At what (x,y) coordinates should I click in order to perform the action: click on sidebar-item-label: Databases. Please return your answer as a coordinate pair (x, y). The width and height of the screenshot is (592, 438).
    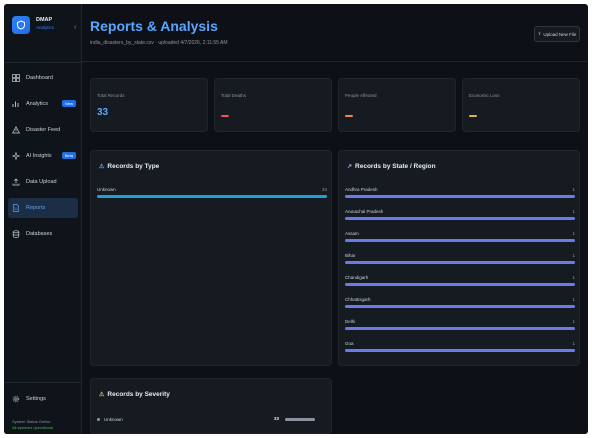
    Looking at the image, I should click on (39, 234).